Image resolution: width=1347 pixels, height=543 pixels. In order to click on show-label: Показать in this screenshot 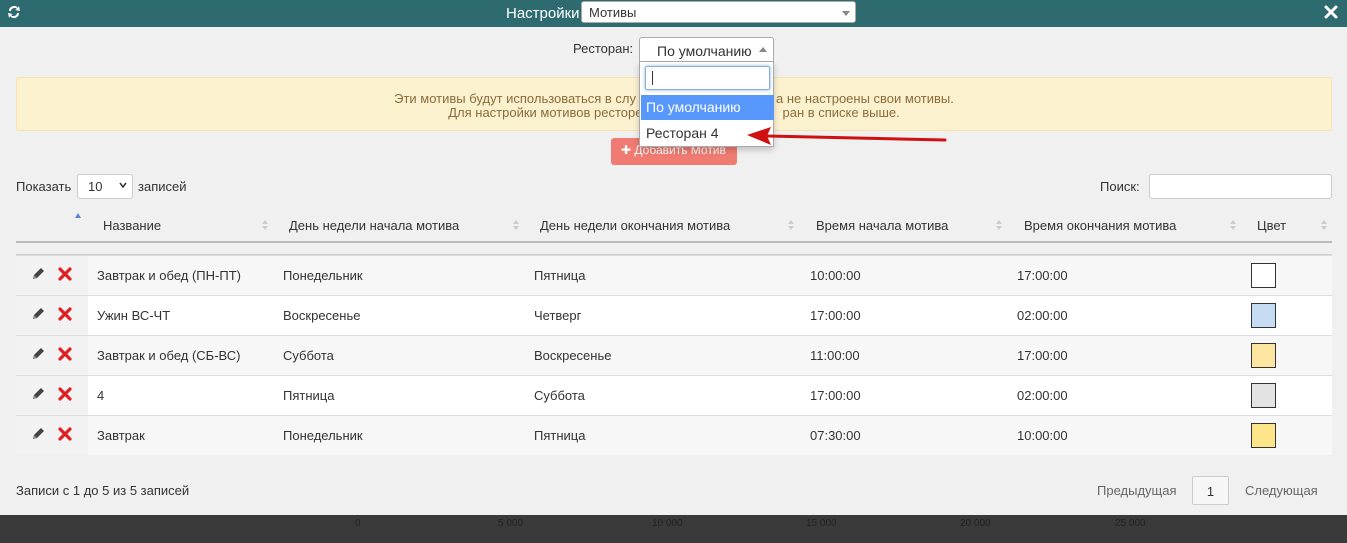, I will do `click(44, 186)`.